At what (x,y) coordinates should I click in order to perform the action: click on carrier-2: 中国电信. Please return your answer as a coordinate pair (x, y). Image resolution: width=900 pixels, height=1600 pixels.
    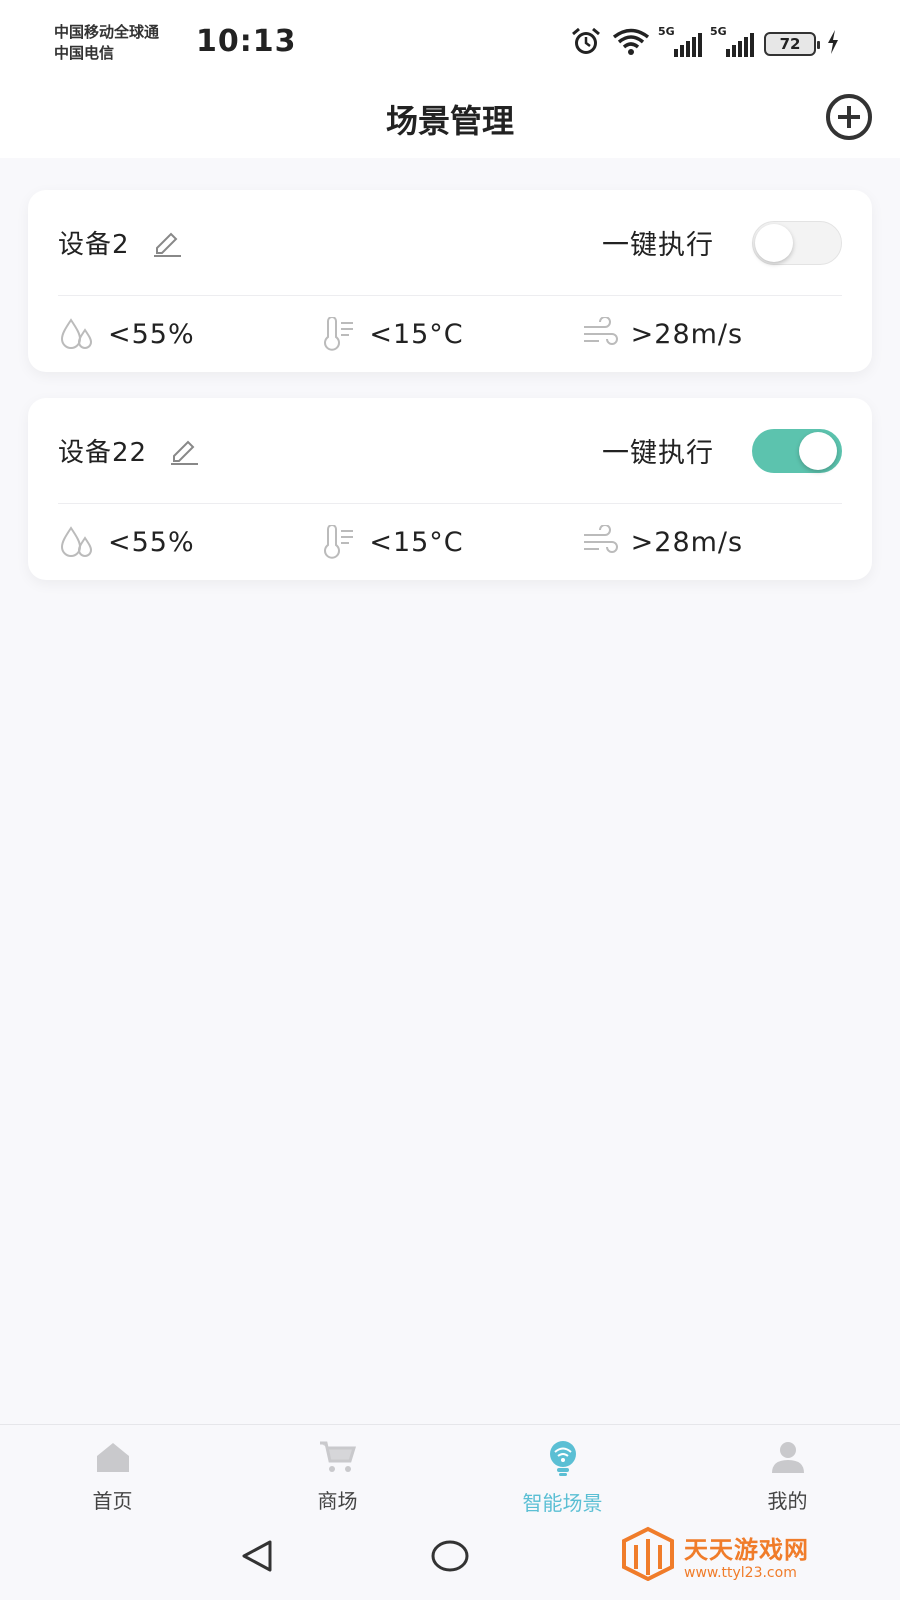
    Looking at the image, I should click on (84, 53).